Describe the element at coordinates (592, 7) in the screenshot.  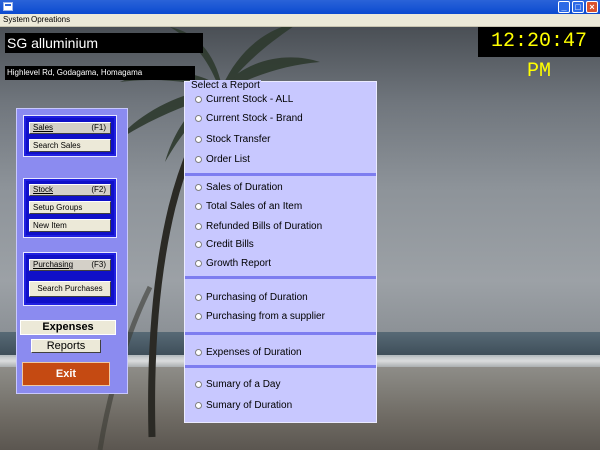
I see `close-icon: ×` at that location.